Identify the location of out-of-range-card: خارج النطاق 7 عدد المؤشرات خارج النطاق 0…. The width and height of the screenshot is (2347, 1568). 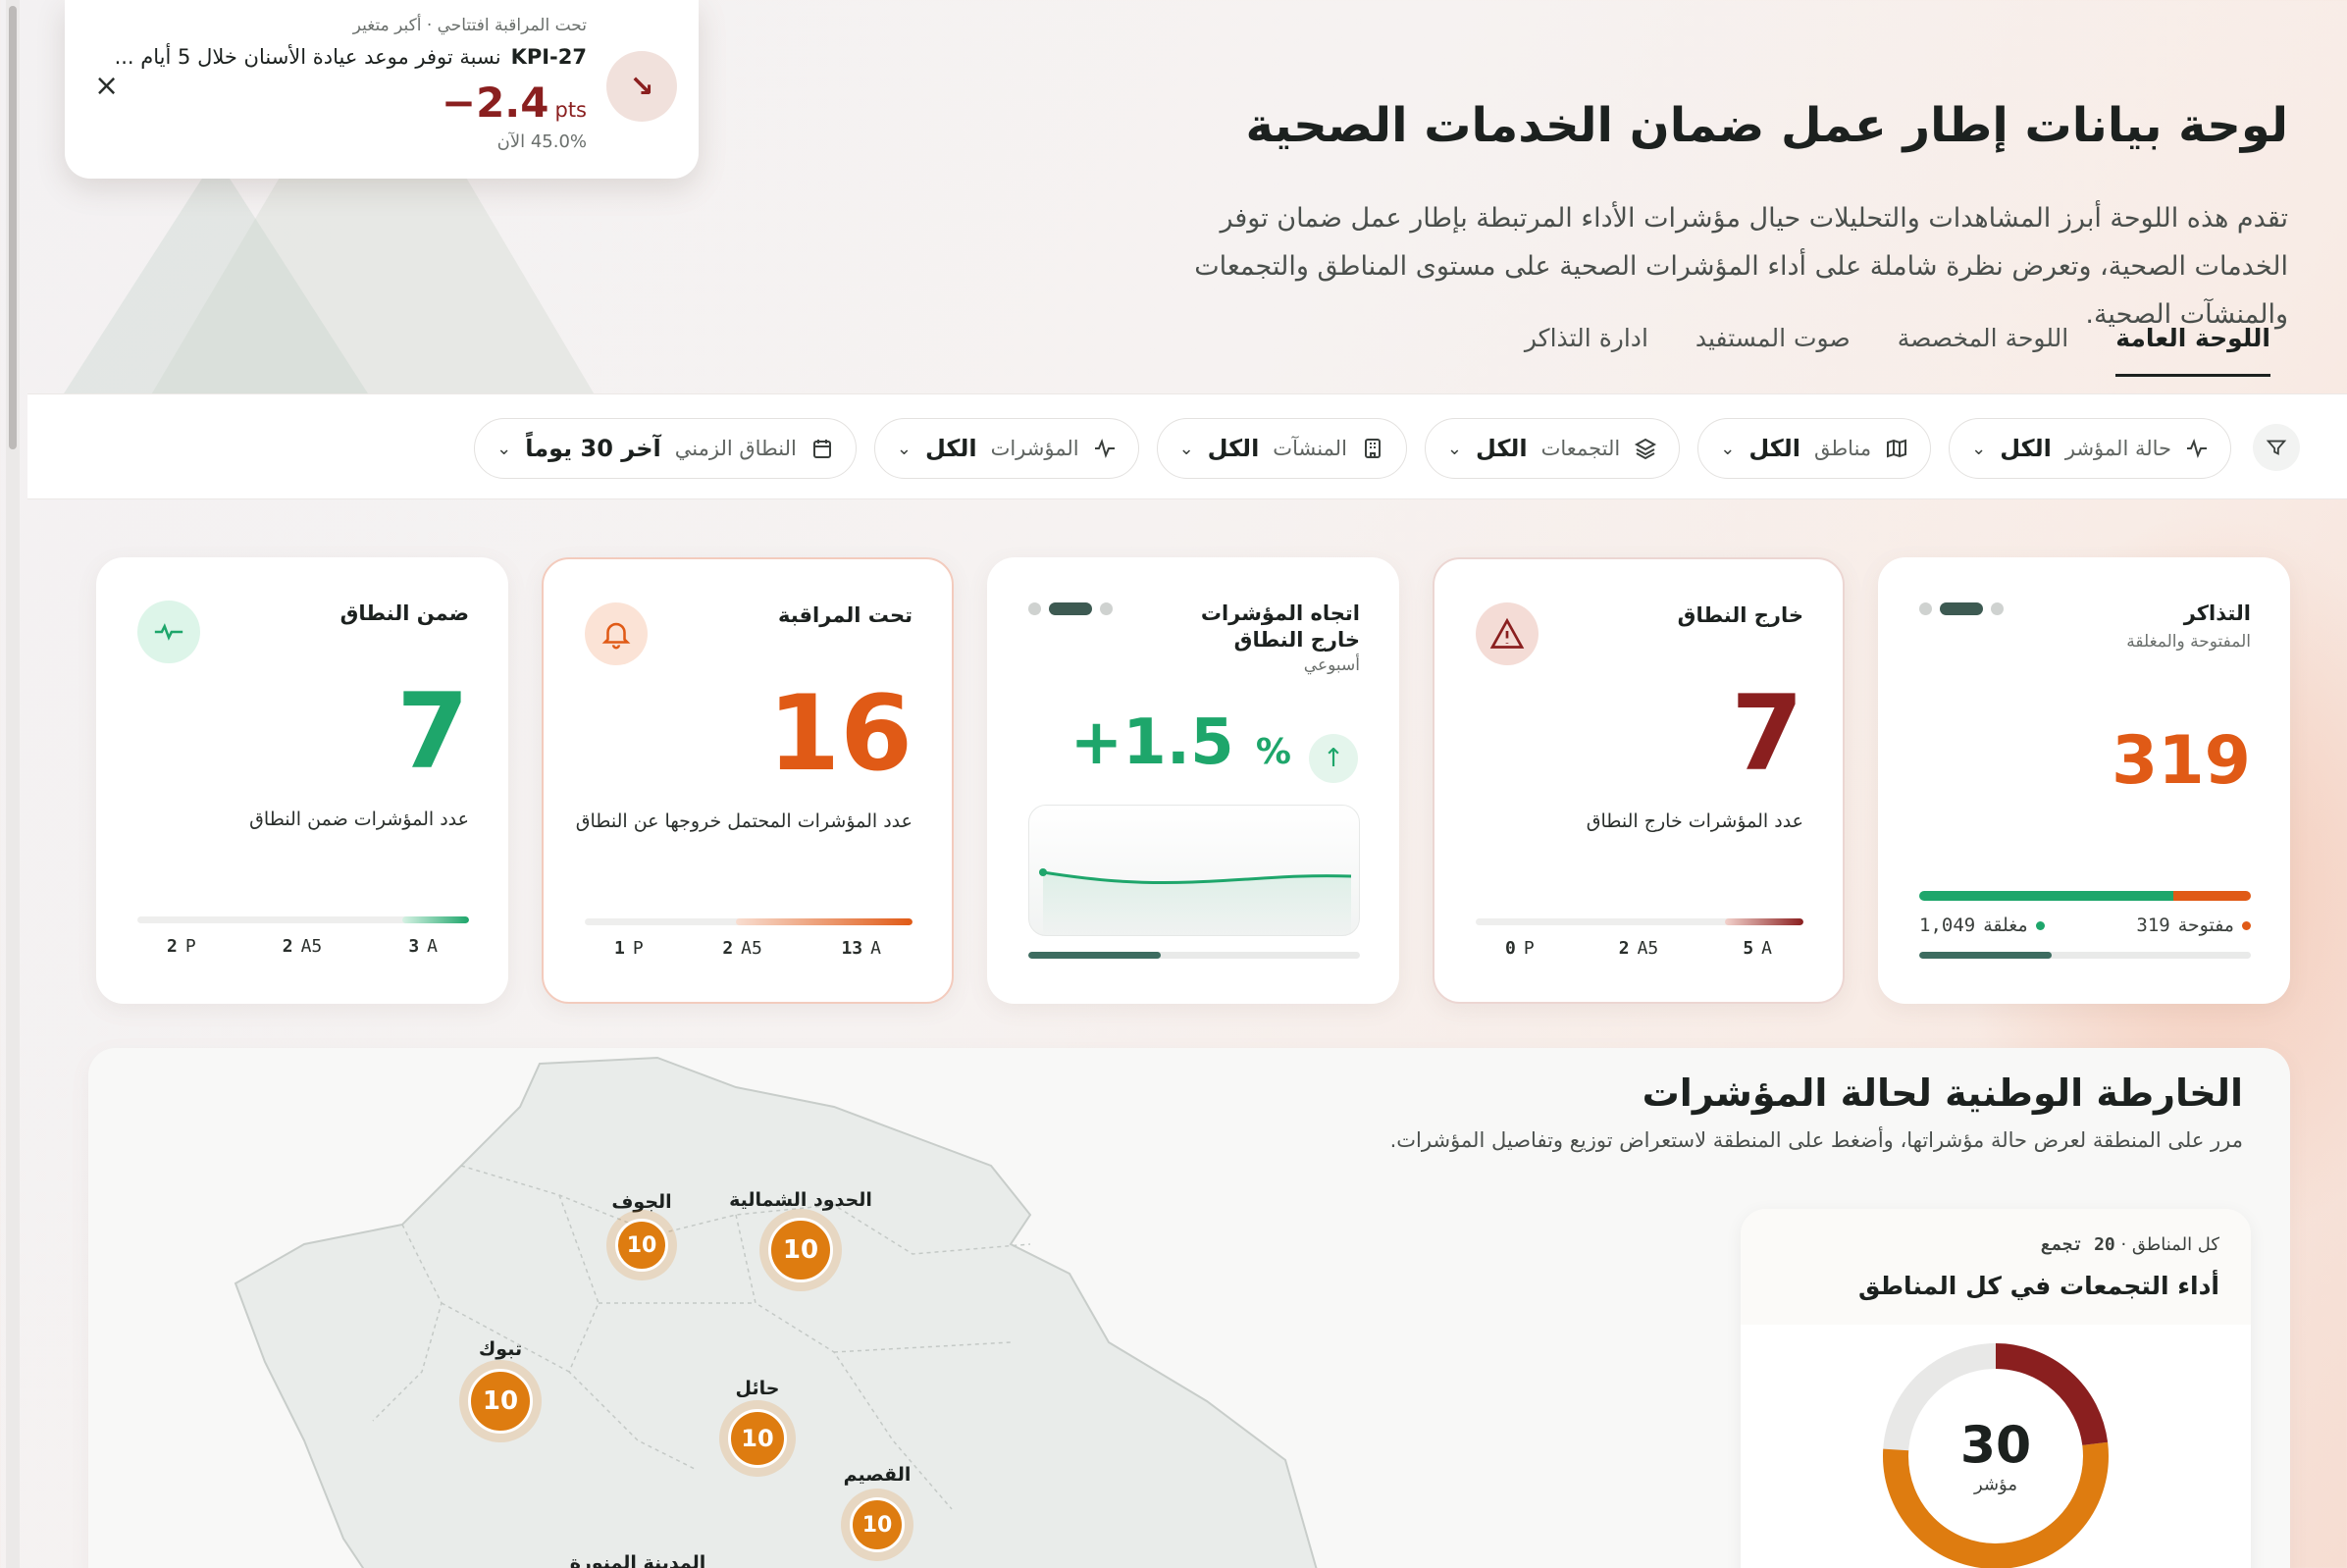
(1639, 780).